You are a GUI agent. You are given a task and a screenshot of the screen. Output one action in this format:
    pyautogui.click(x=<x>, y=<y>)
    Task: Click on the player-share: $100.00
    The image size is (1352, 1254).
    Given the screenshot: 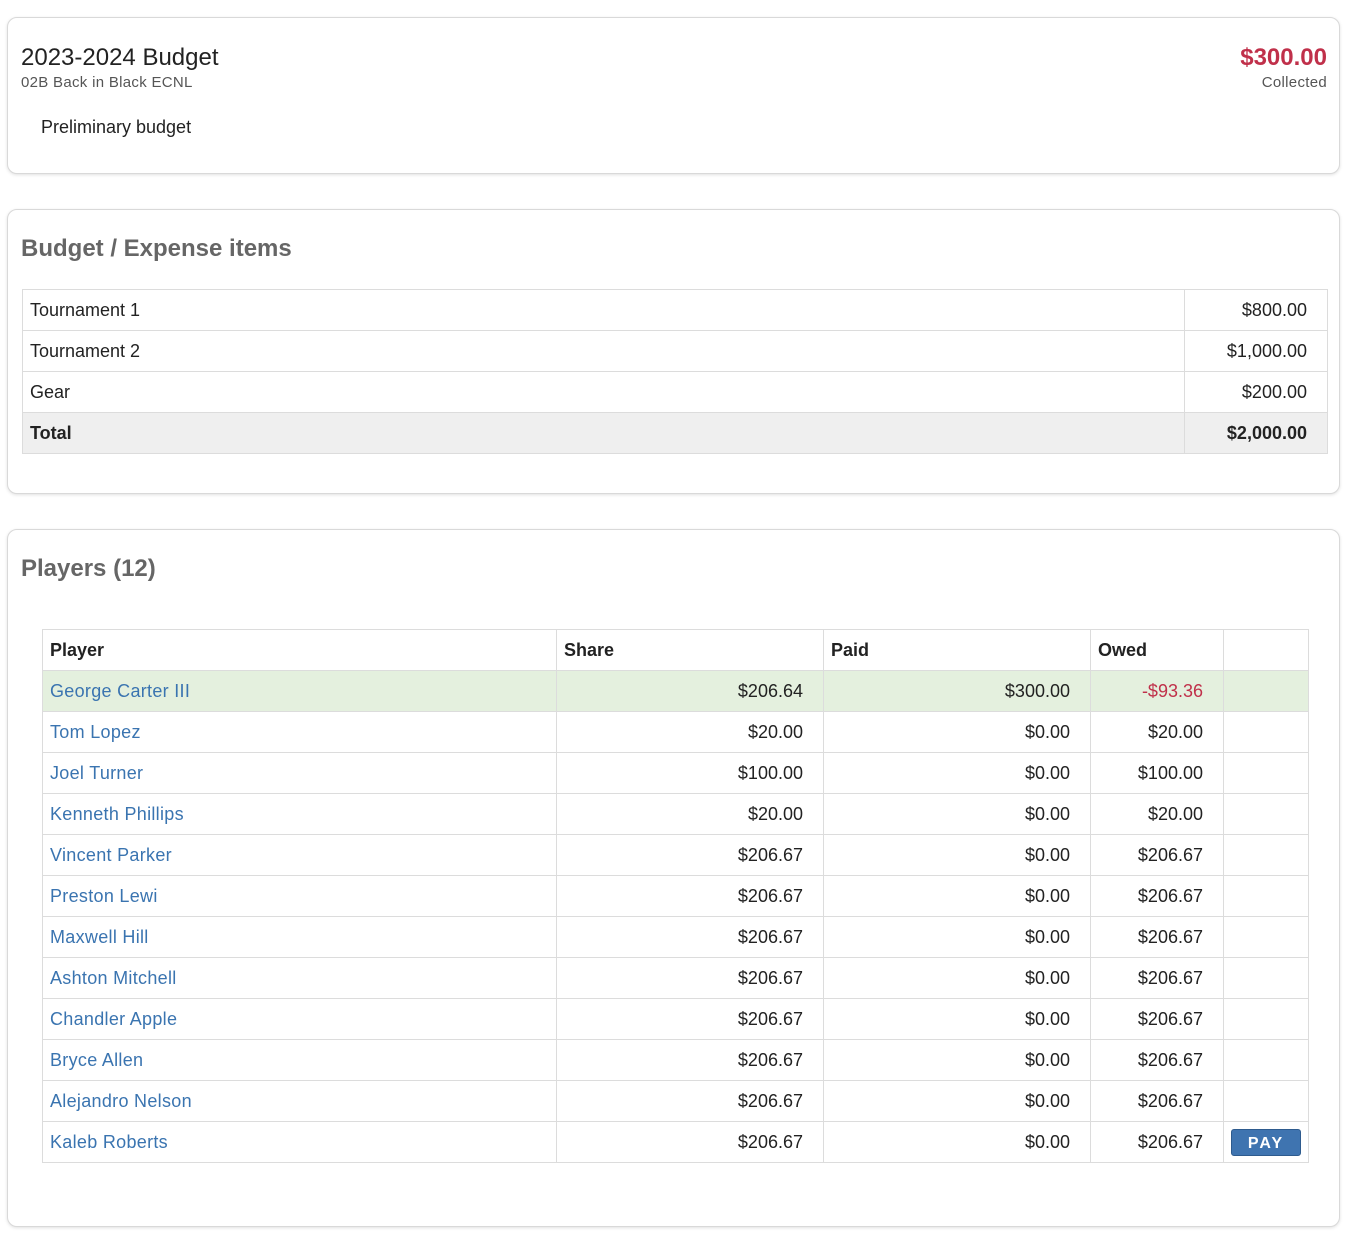 What is the action you would take?
    pyautogui.click(x=690, y=773)
    